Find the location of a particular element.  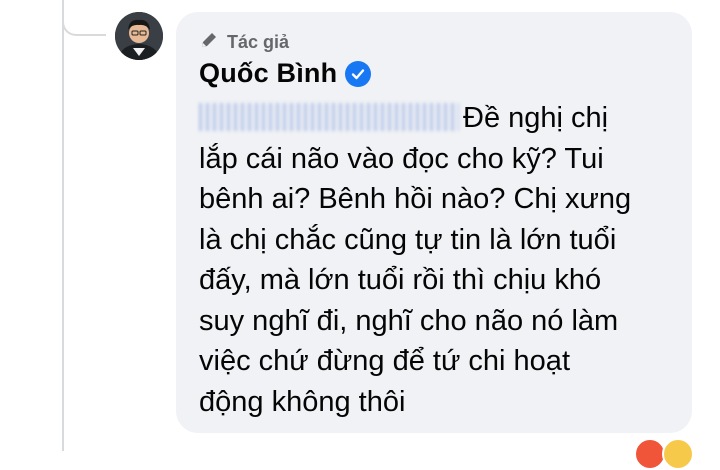

comment-line: việc chứ đừng để tứ chi hoạt is located at coordinates (384, 361).